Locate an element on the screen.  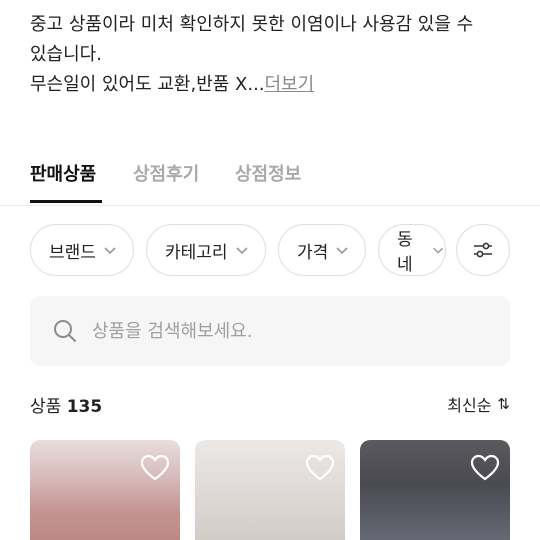
tab-sales: 판매상품 is located at coordinates (63, 173).